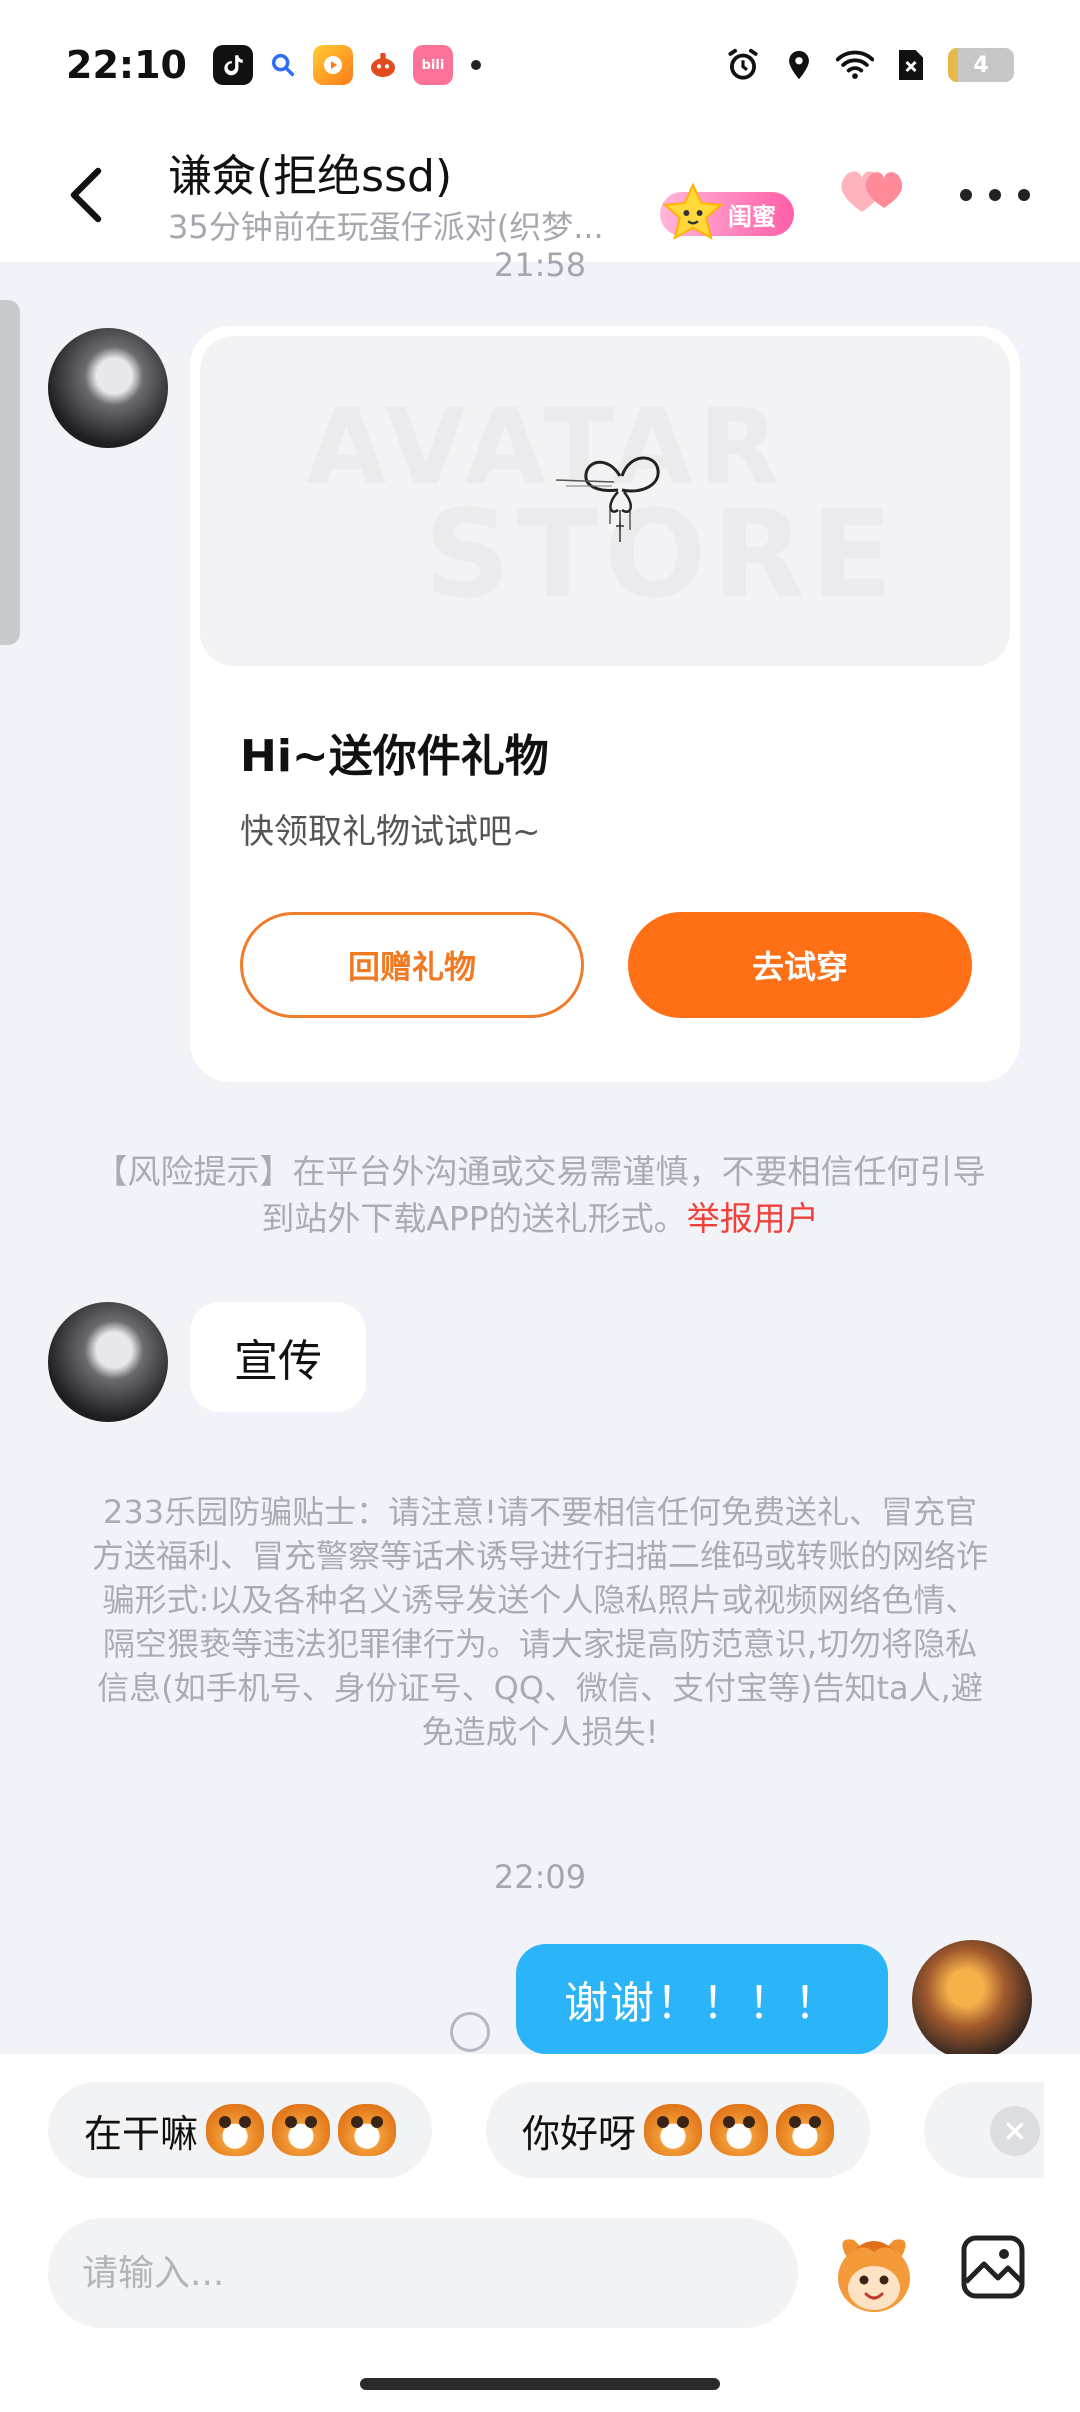 Image resolution: width=1080 pixels, height=2412 pixels. I want to click on star-mascot-icon, so click(693, 213).